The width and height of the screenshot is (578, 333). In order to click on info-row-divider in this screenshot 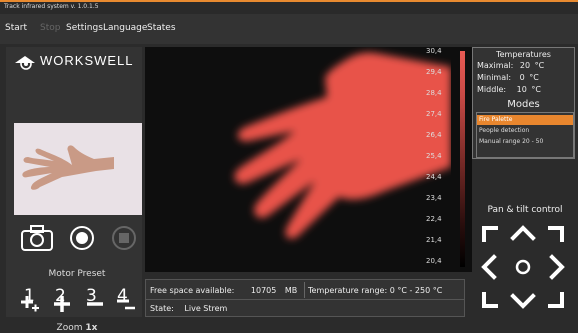, I will do `click(305, 299)`.